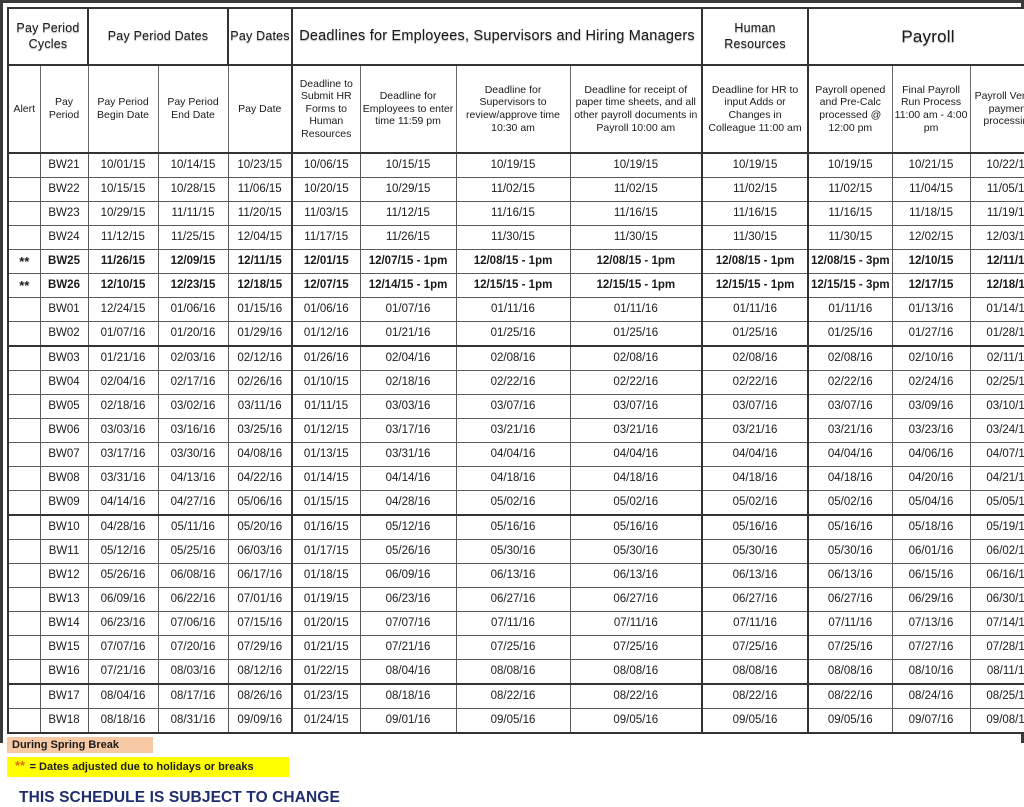  Describe the element at coordinates (996, 478) in the screenshot. I see `payroll-vendor-cell: 04/21/16` at that location.